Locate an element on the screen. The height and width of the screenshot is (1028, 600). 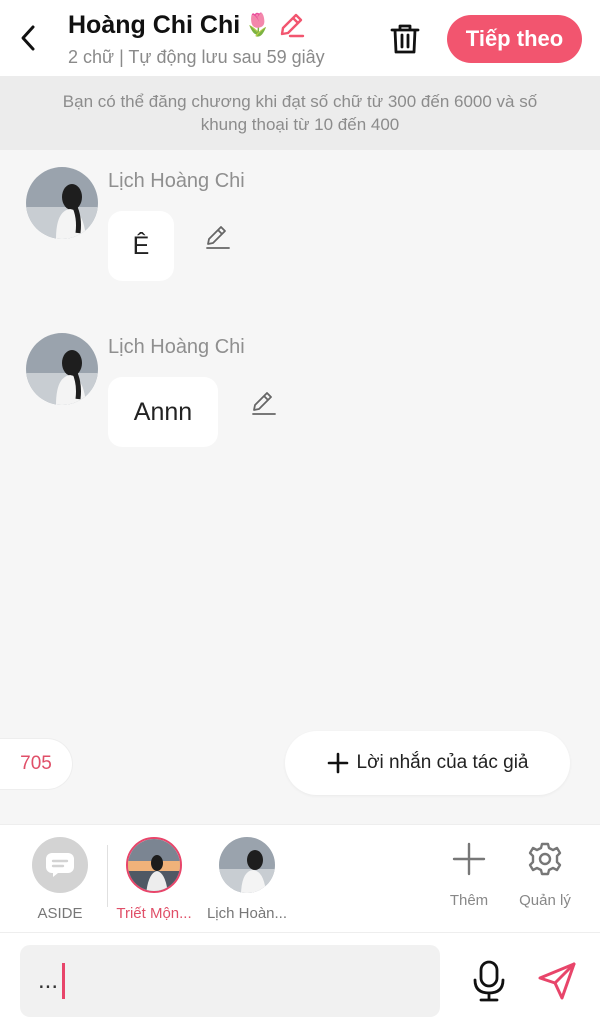
message-bubble: Annn is located at coordinates (163, 412).